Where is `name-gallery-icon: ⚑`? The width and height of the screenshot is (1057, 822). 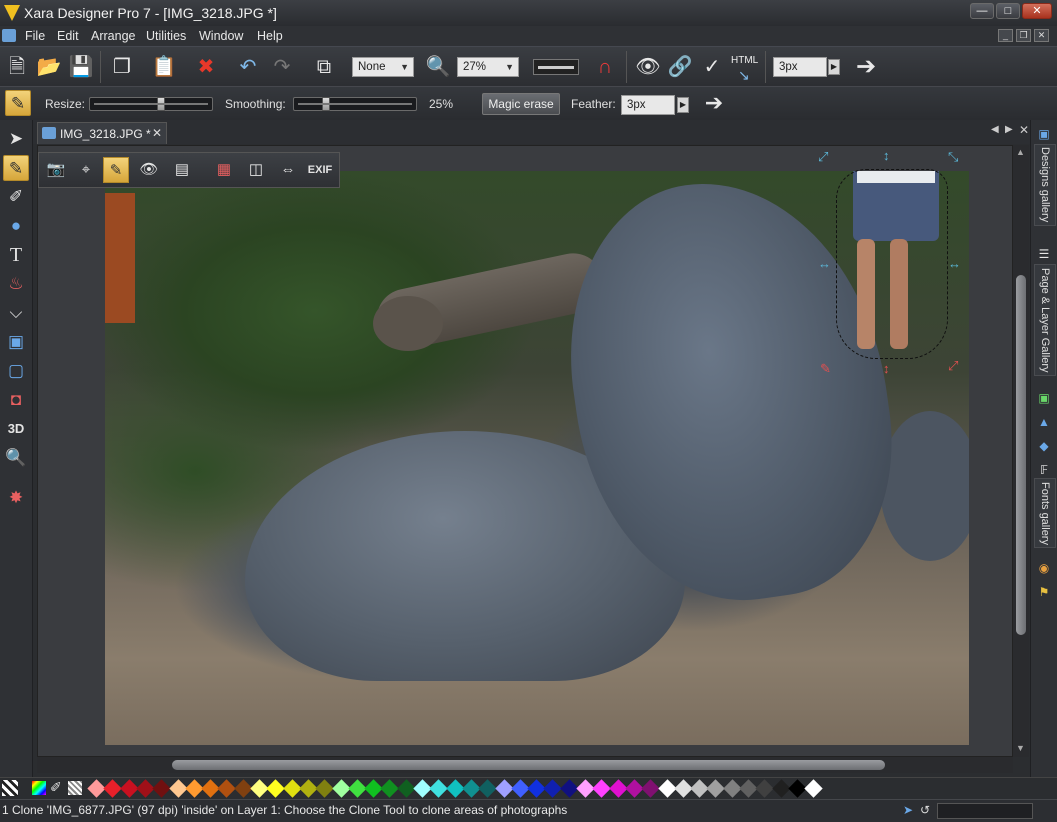 name-gallery-icon: ⚑ is located at coordinates (1044, 592).